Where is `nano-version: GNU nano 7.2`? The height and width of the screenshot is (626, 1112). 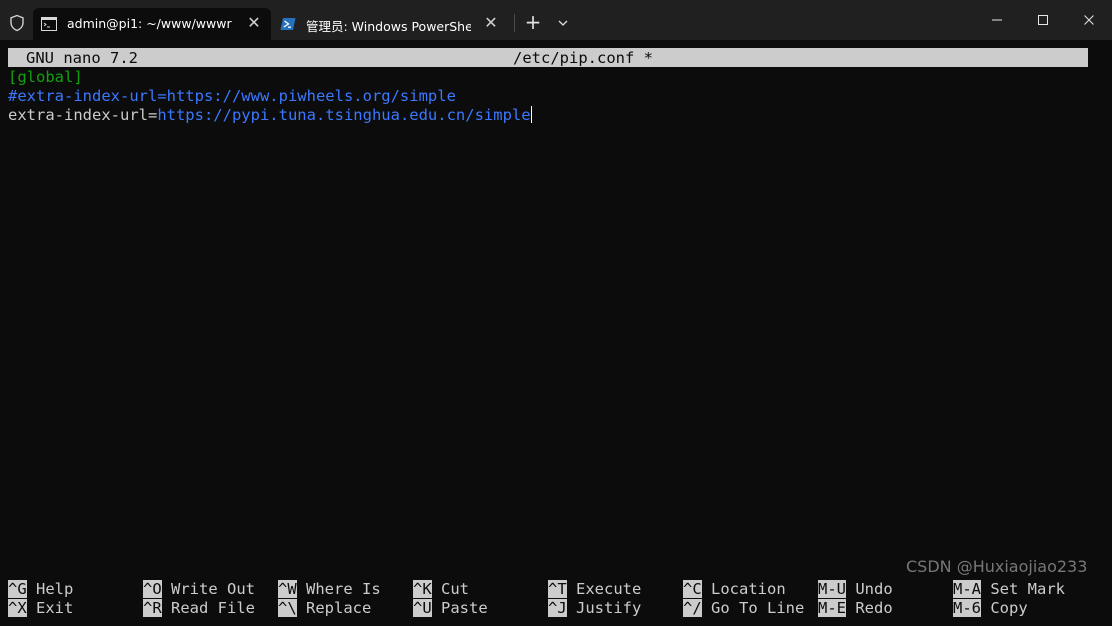
nano-version: GNU nano 7.2 is located at coordinates (82, 58).